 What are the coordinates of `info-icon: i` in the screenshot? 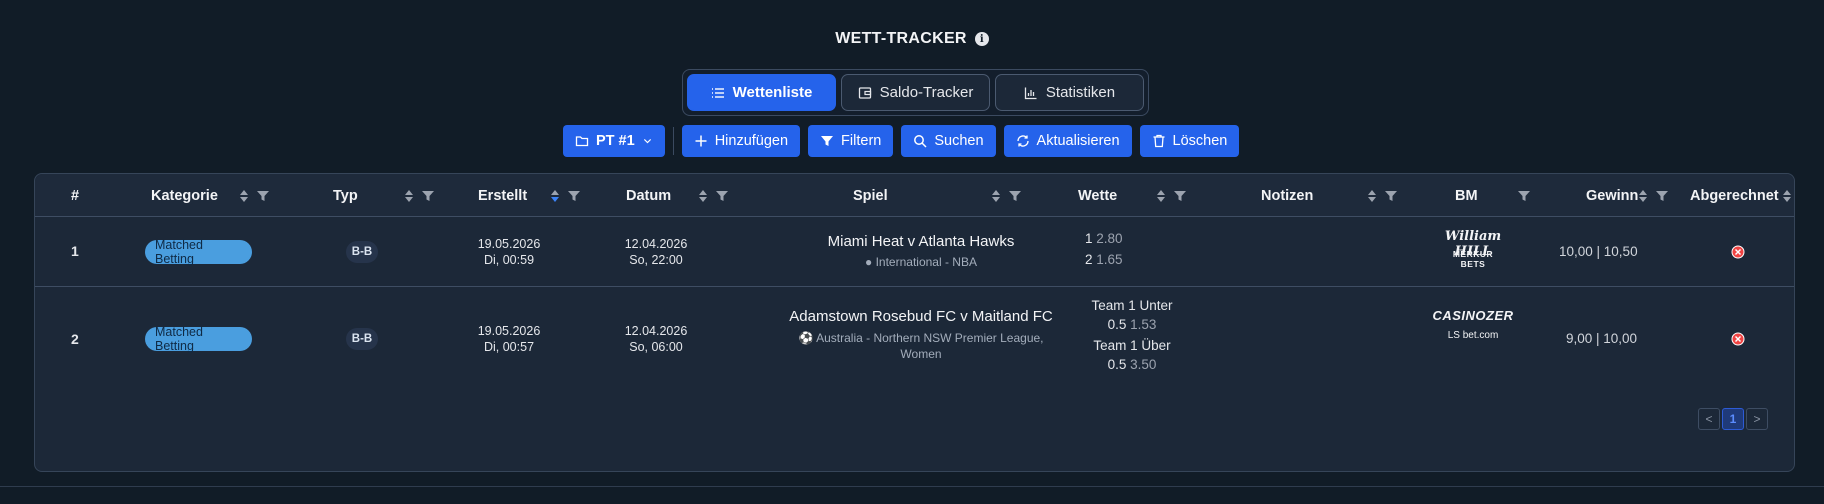 It's located at (981, 39).